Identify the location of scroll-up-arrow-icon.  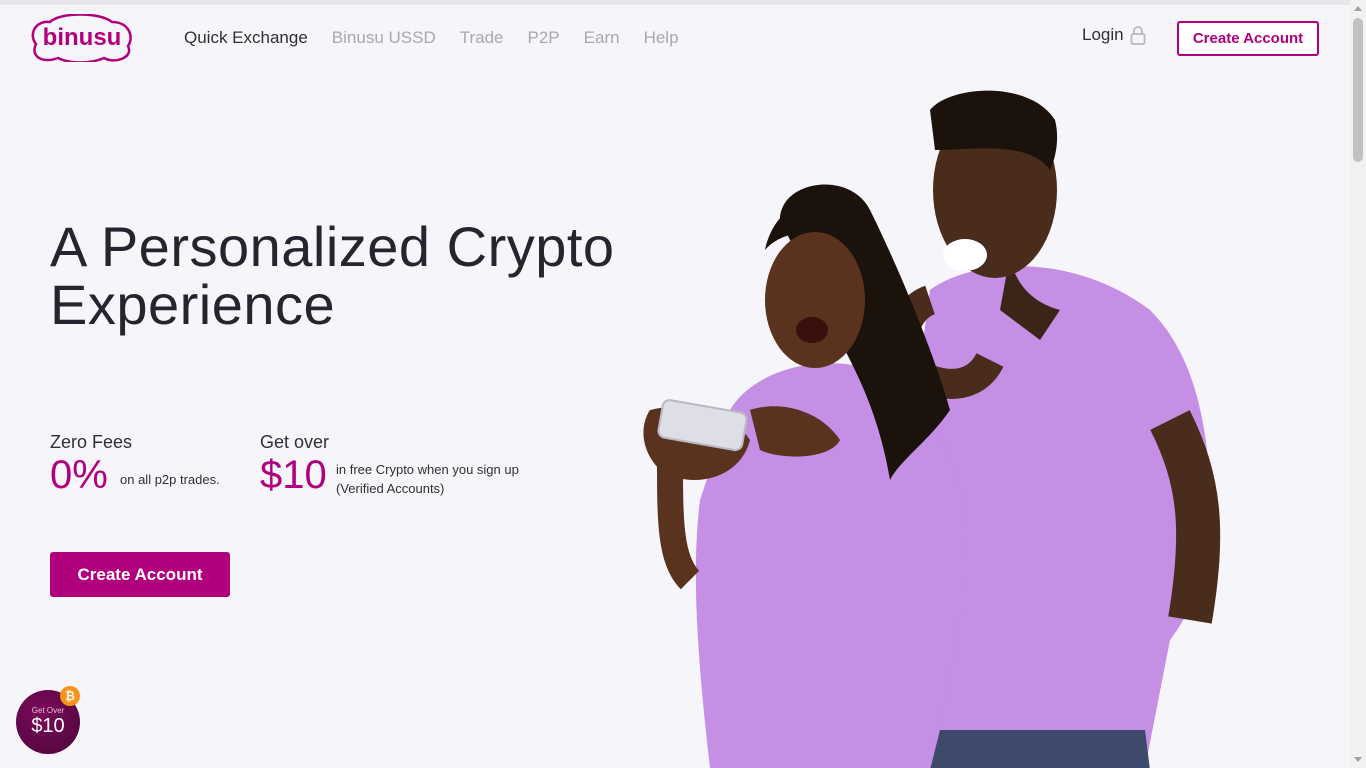
(1358, 8).